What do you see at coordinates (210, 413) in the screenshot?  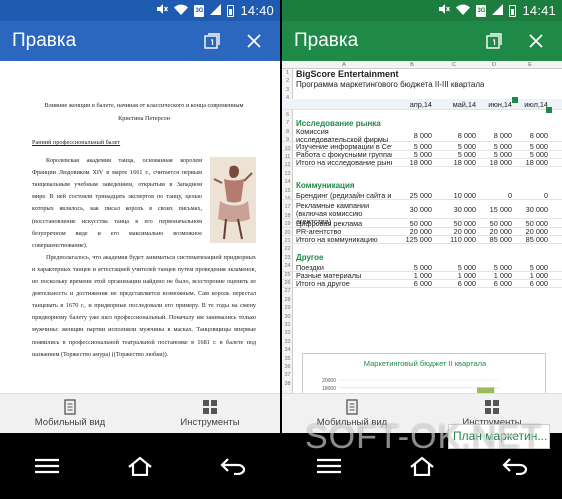 I see `tools-button: Инструменты` at bounding box center [210, 413].